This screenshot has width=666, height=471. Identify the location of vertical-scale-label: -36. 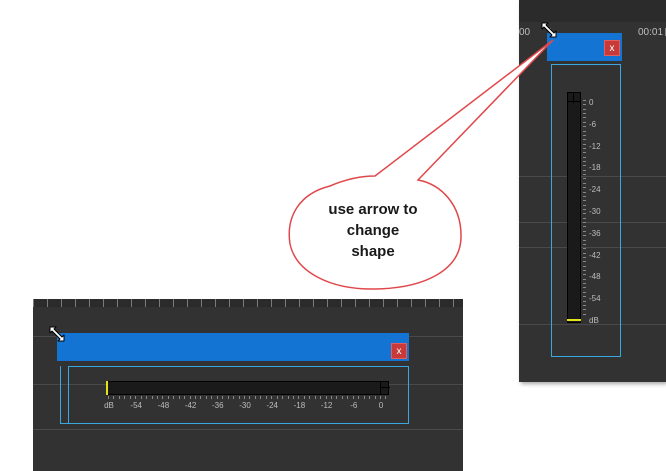
(595, 233).